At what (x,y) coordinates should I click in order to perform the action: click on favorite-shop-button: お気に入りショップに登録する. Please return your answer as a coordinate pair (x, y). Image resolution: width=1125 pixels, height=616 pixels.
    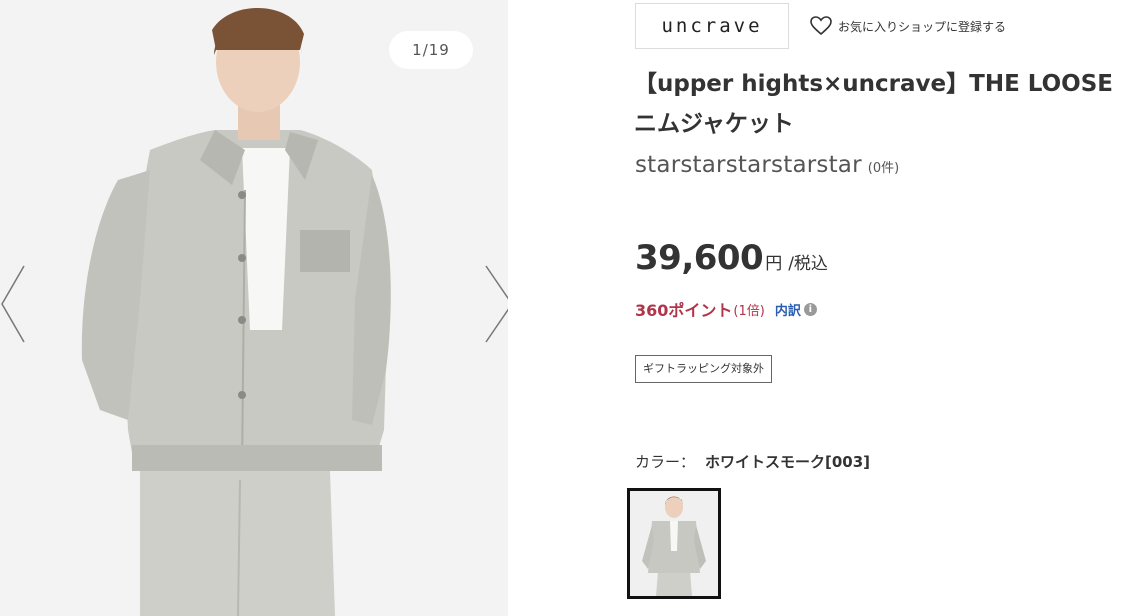
    Looking at the image, I should click on (908, 26).